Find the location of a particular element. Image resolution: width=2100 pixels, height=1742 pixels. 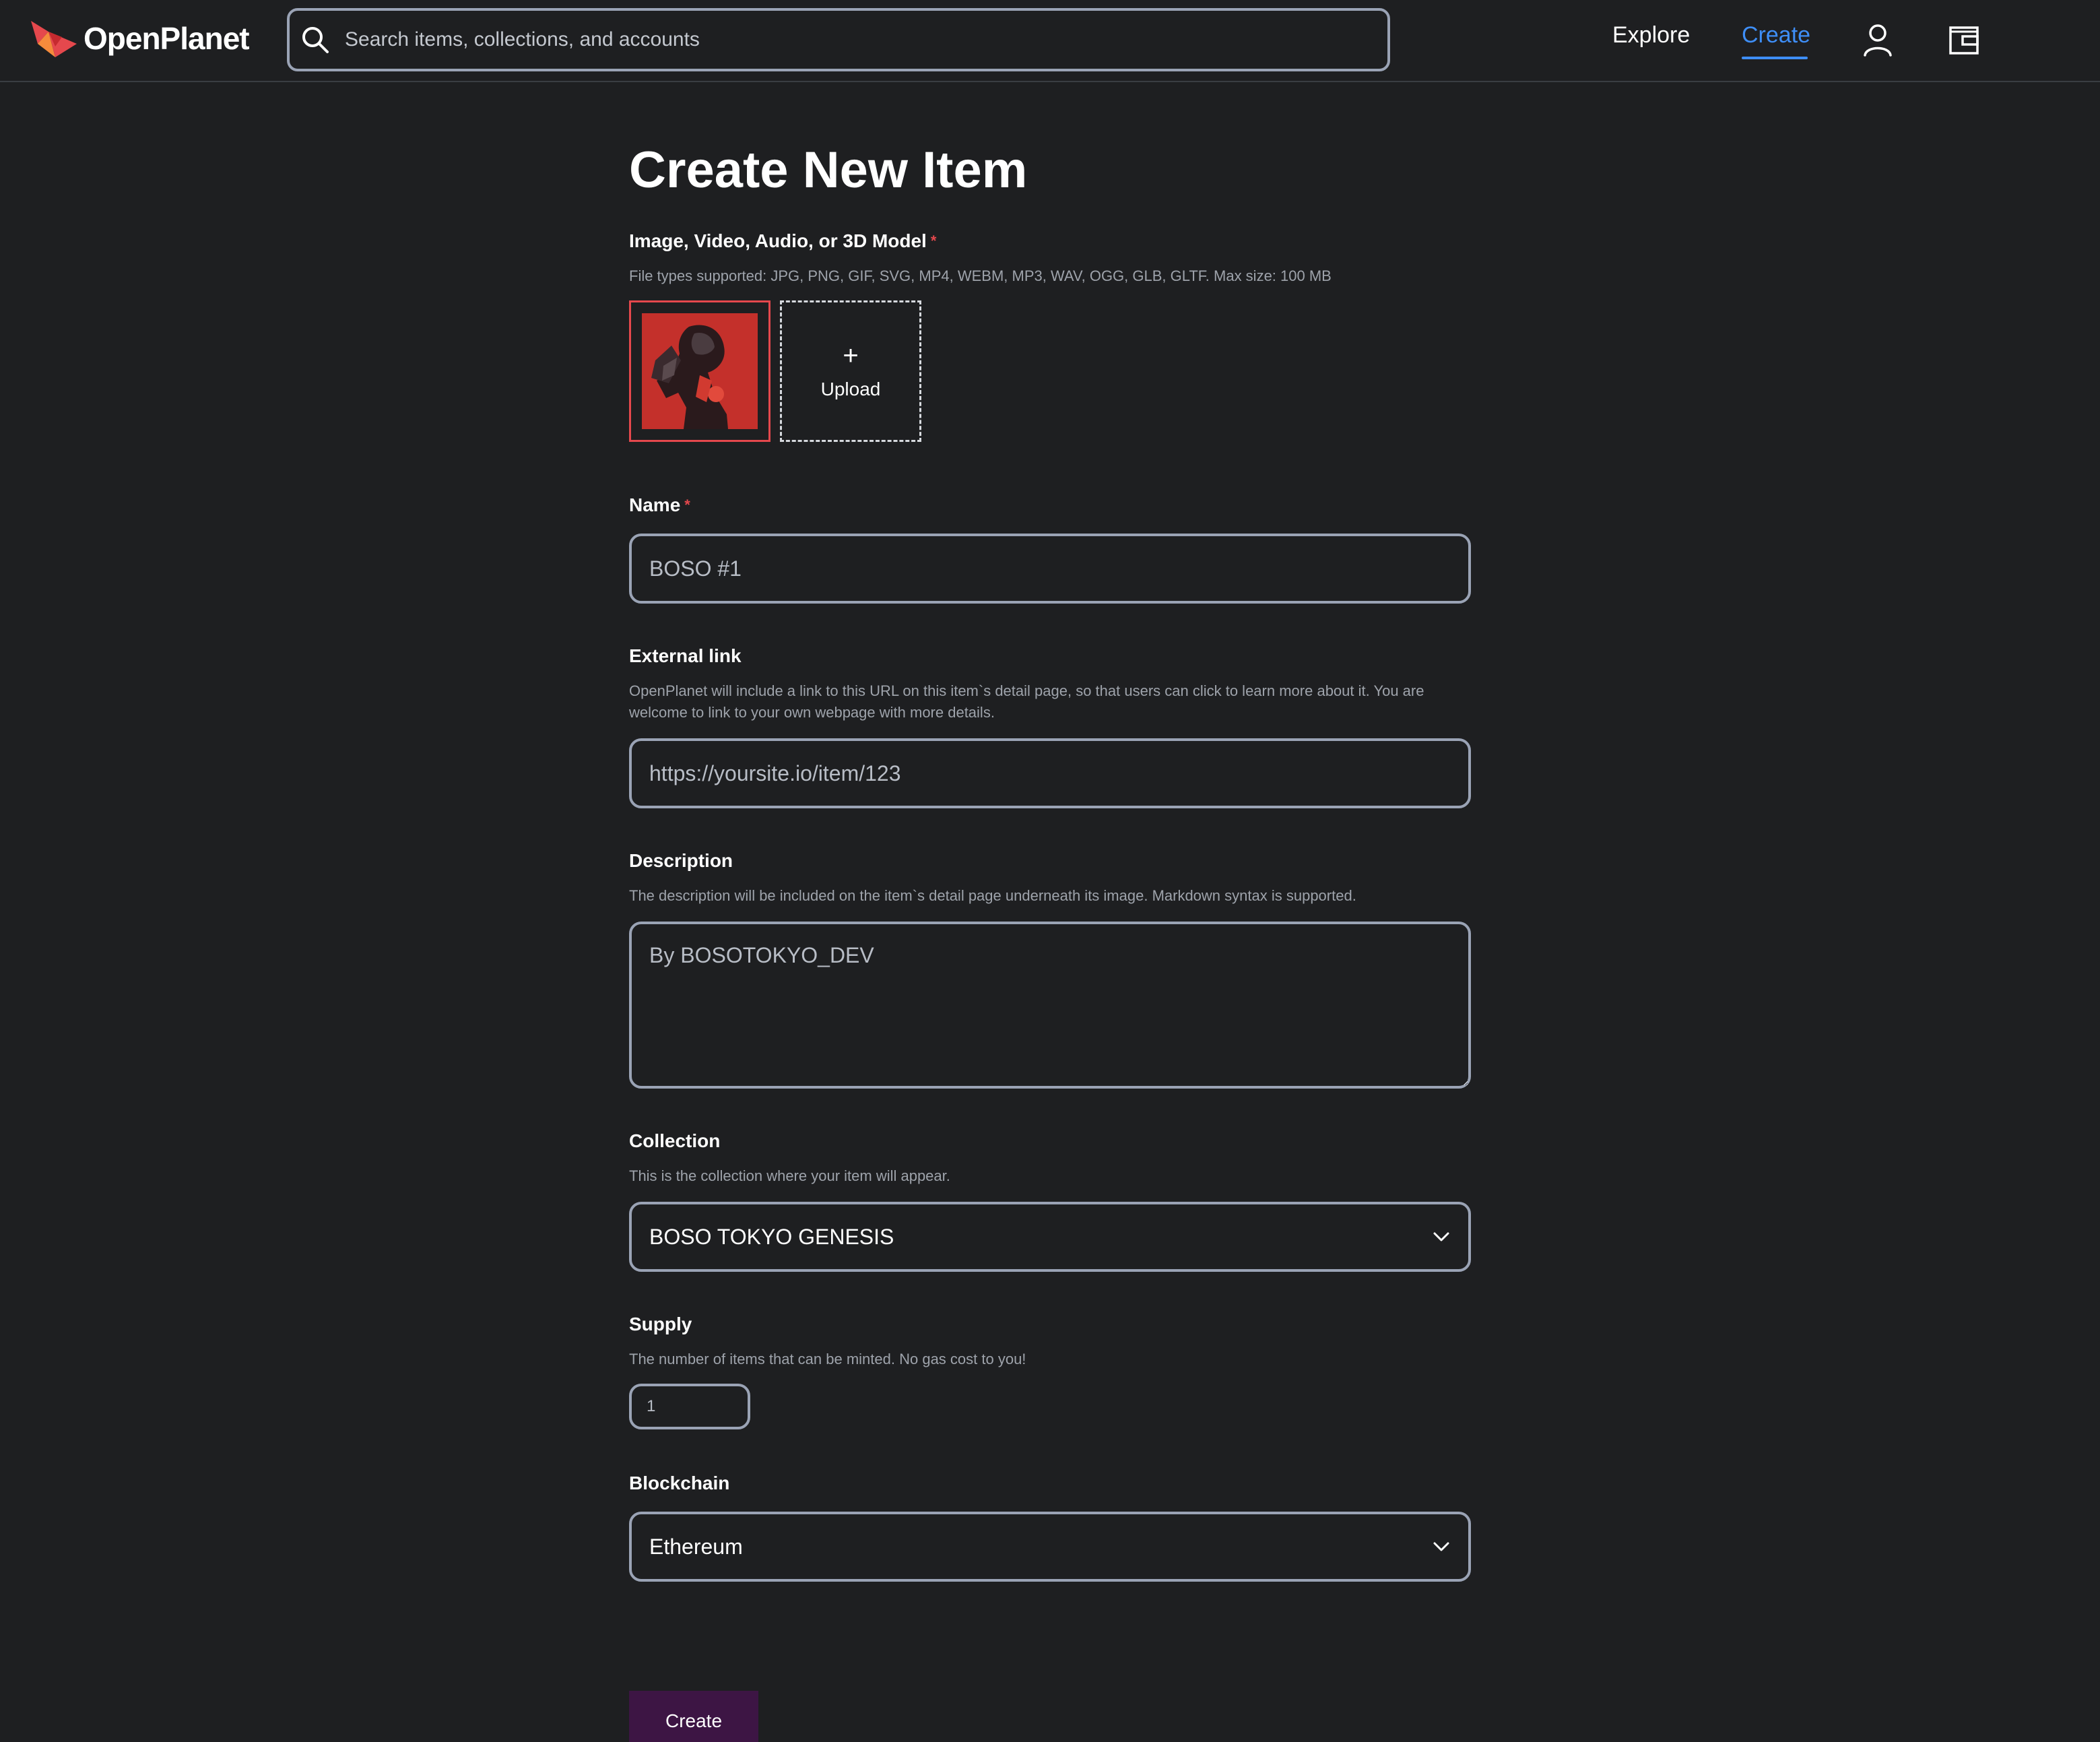

media-label: Image, Video, Audio, or 3D Model * is located at coordinates (782, 241).